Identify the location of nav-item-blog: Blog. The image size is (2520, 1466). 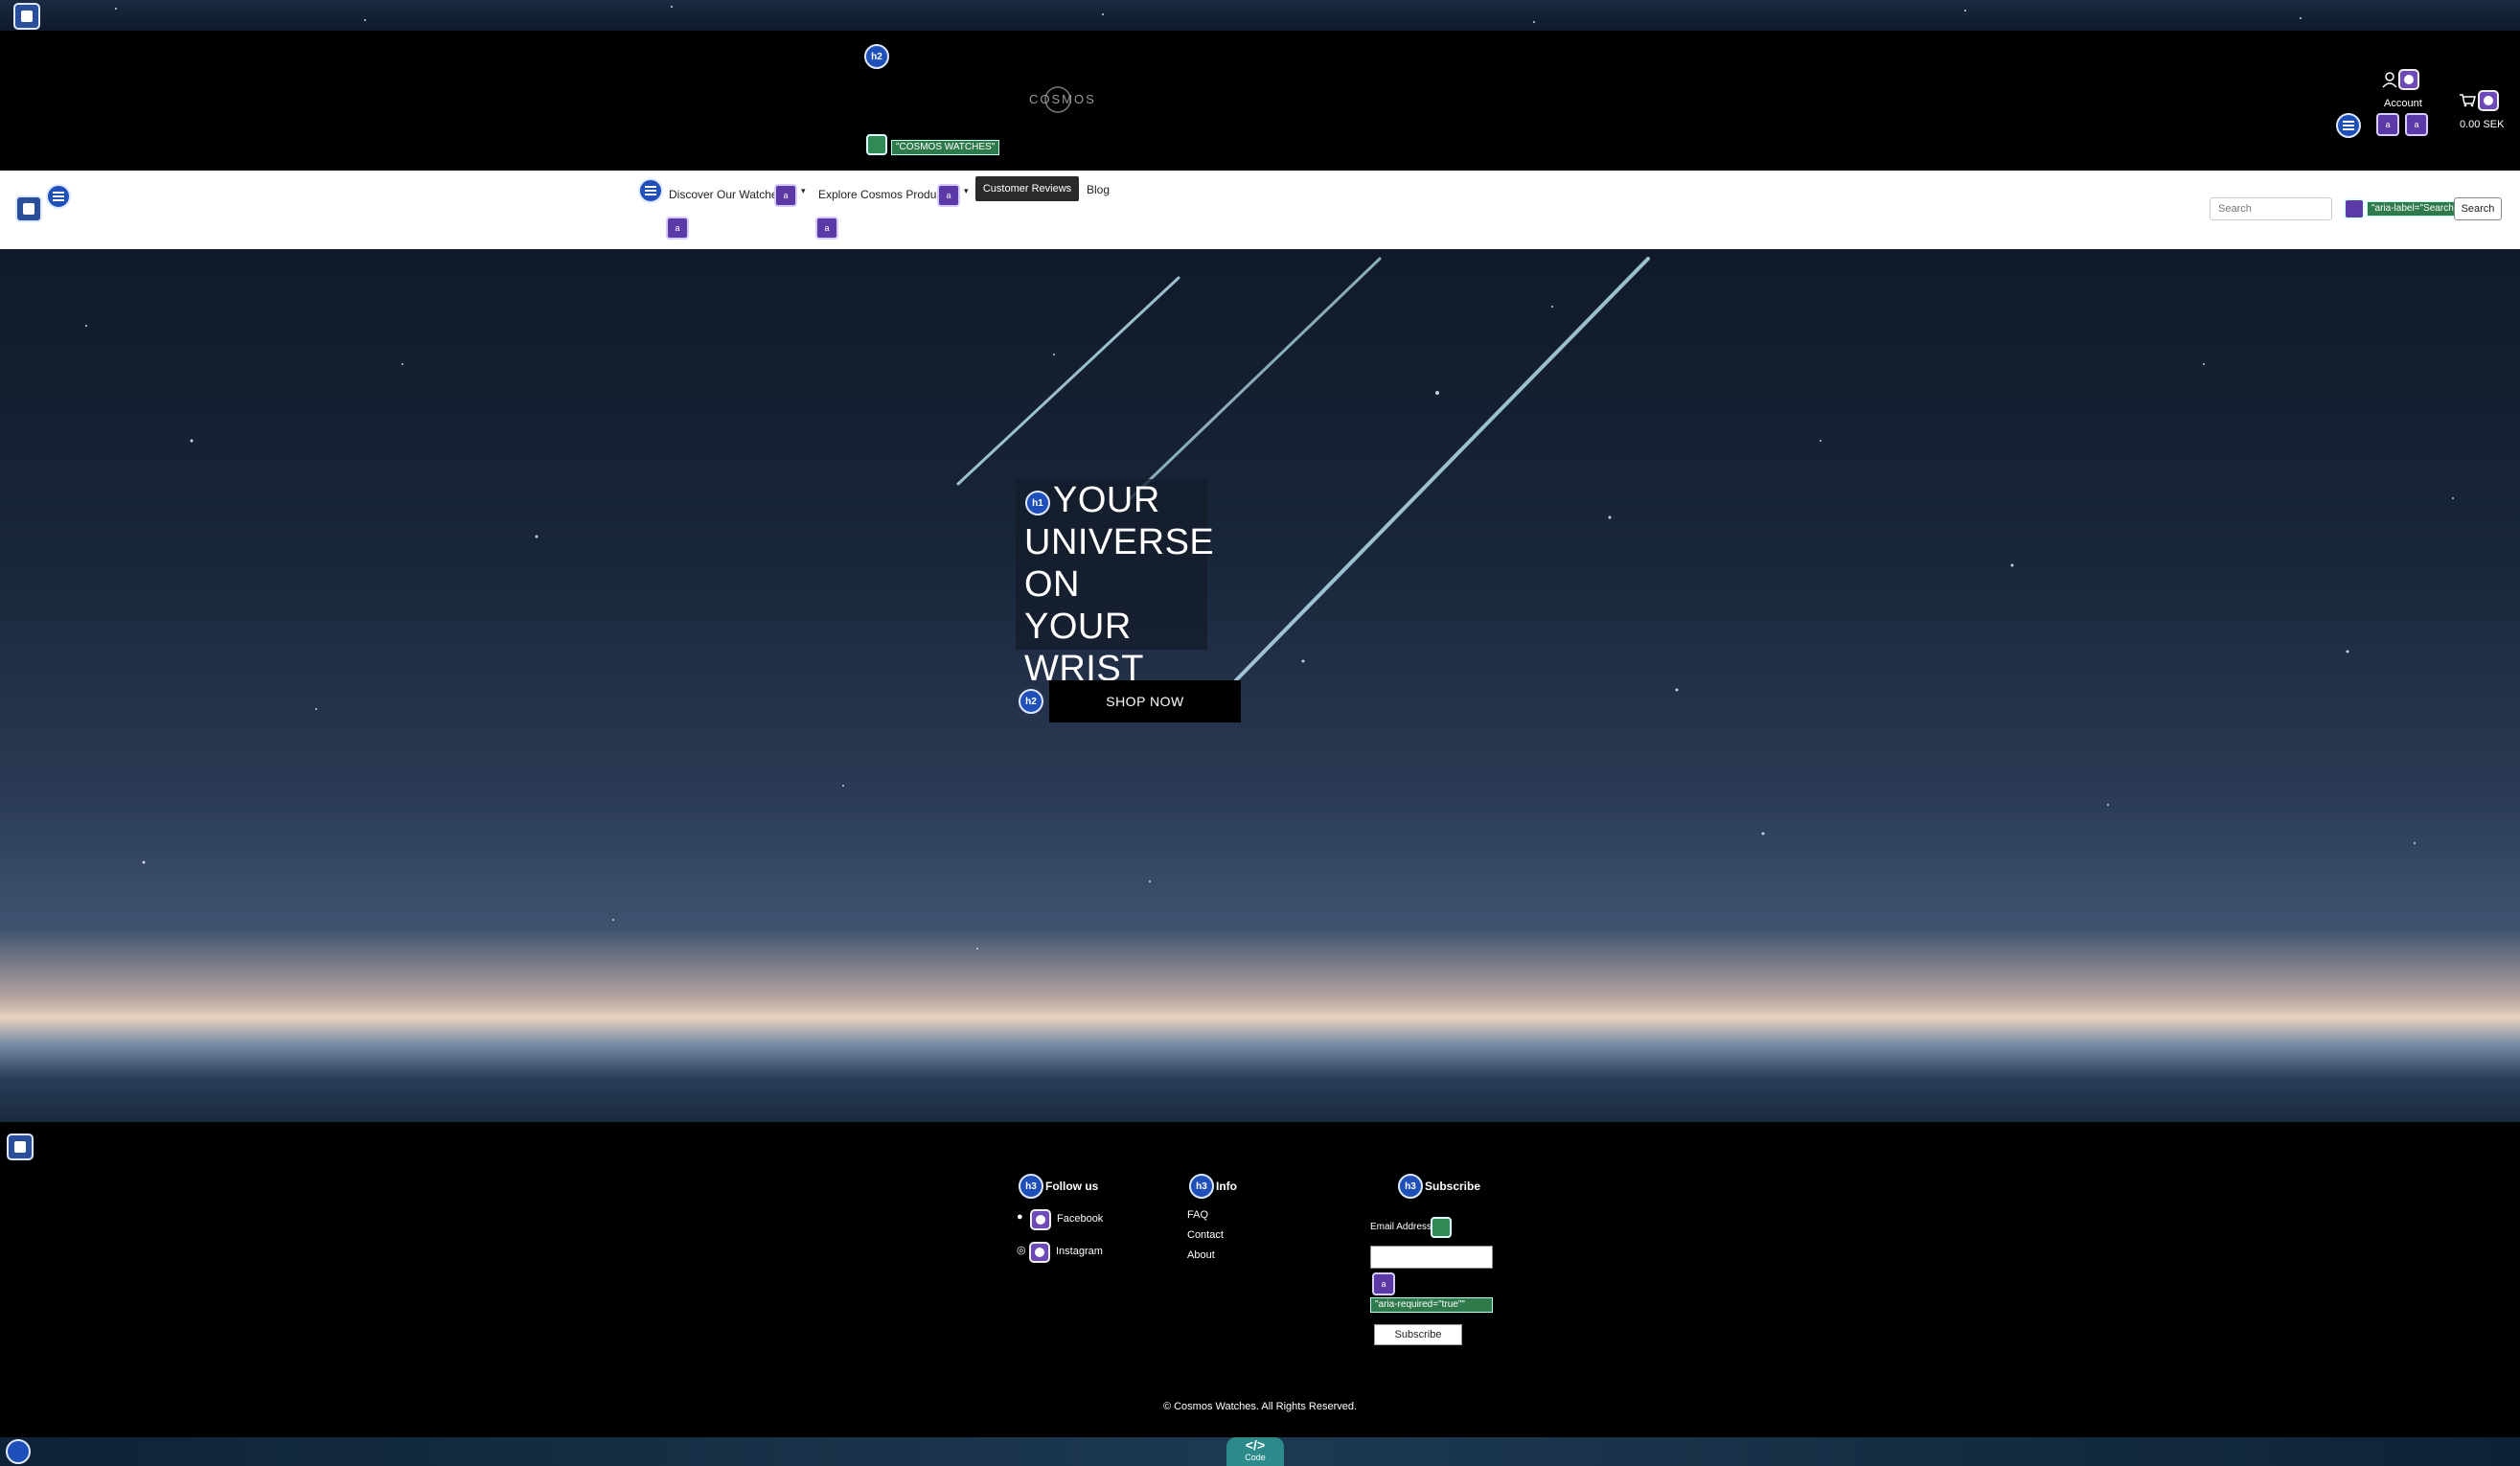
(1098, 189).